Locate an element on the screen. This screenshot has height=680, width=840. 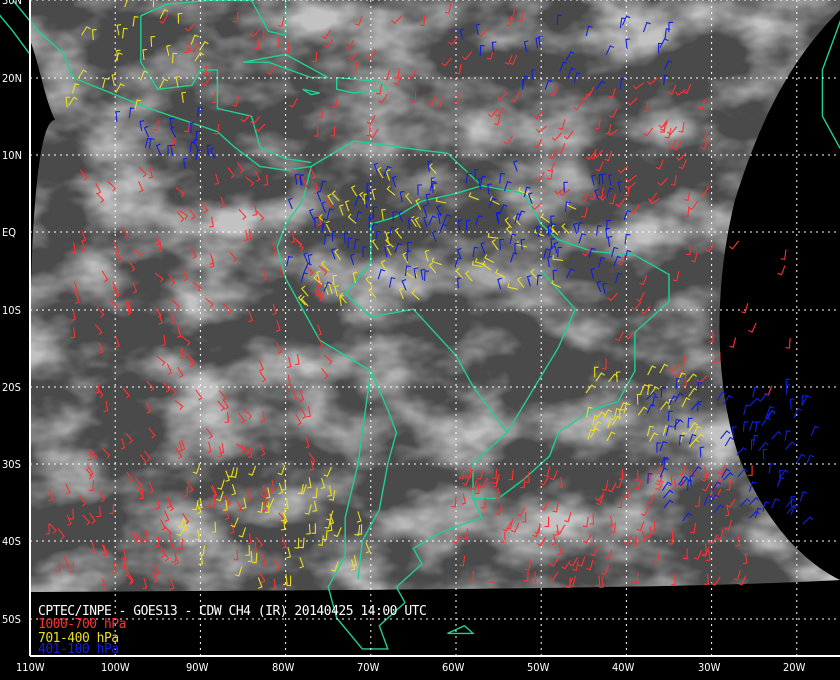
lat-label: 50S is located at coordinates (11, 619).